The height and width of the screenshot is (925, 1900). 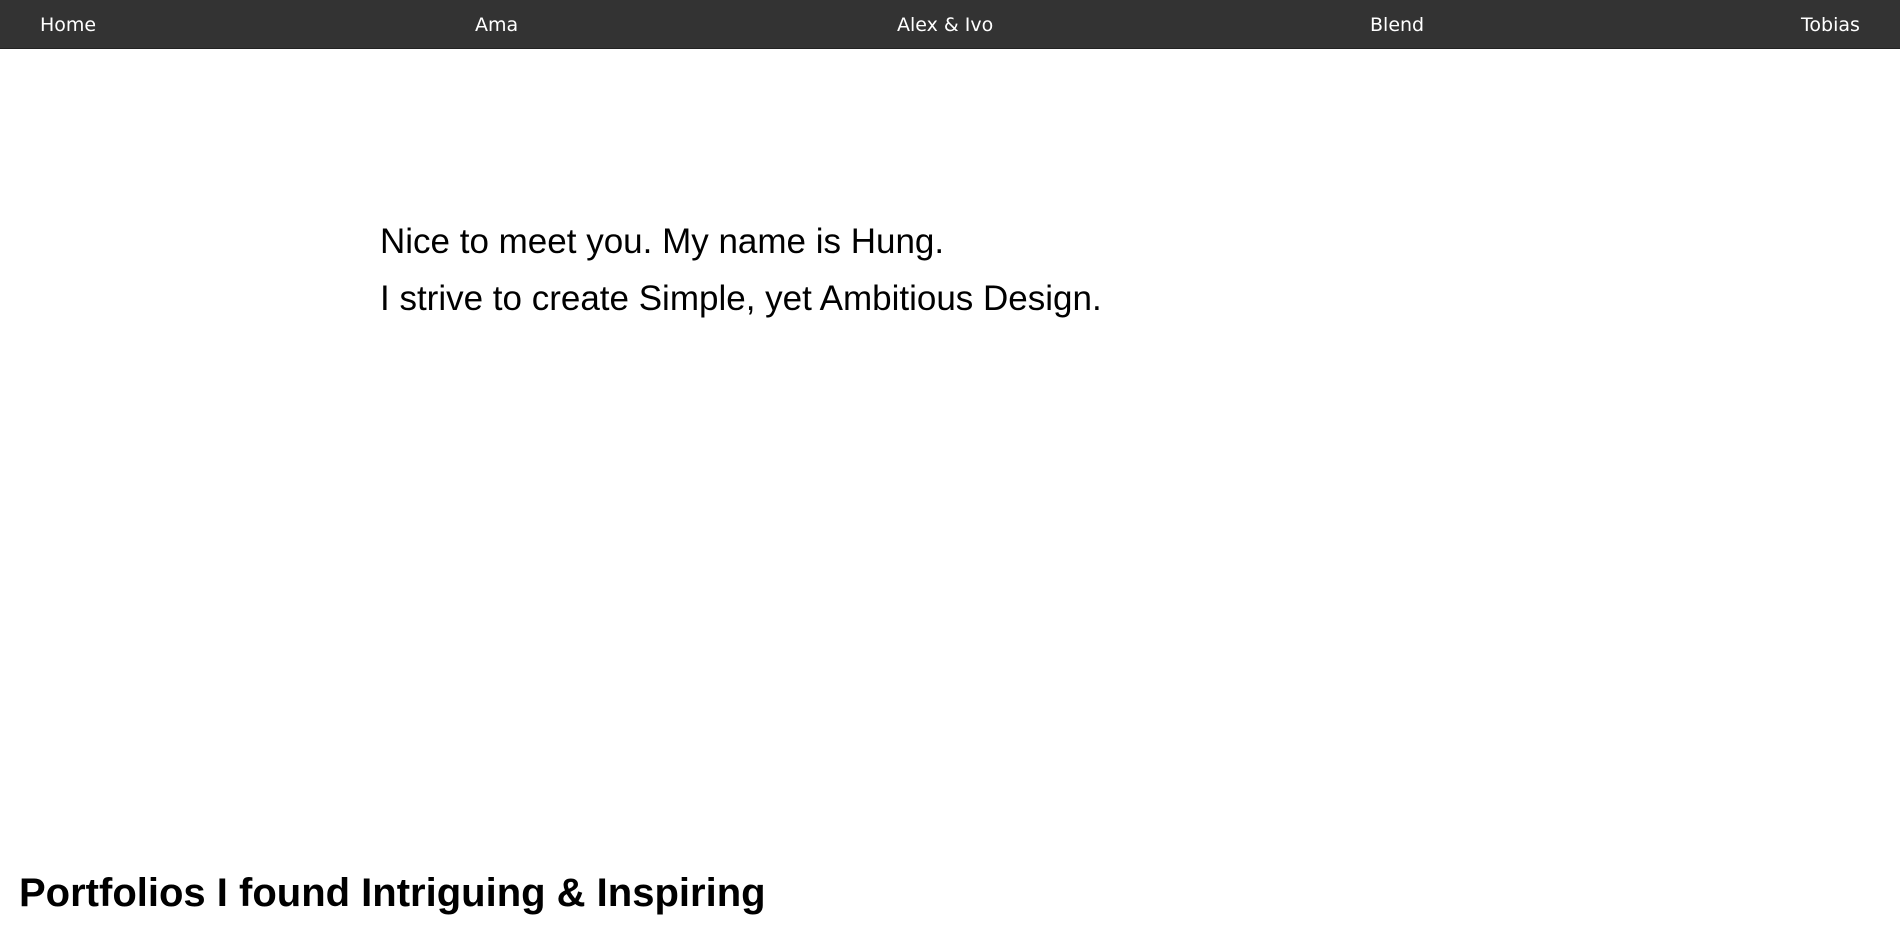 What do you see at coordinates (496, 25) in the screenshot?
I see `nav-link-ama: Ama` at bounding box center [496, 25].